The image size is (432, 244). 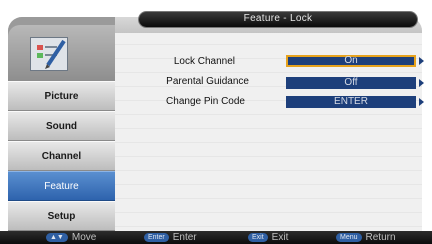 I want to click on sidebar-item-label: Feature, so click(x=61, y=186).